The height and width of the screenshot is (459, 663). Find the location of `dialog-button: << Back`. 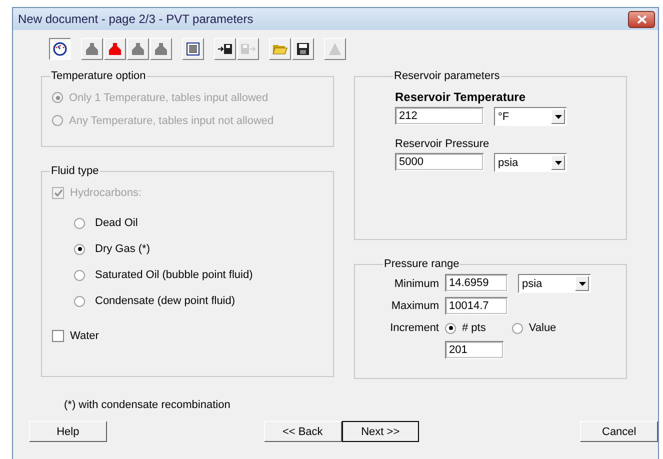

dialog-button: << Back is located at coordinates (303, 431).